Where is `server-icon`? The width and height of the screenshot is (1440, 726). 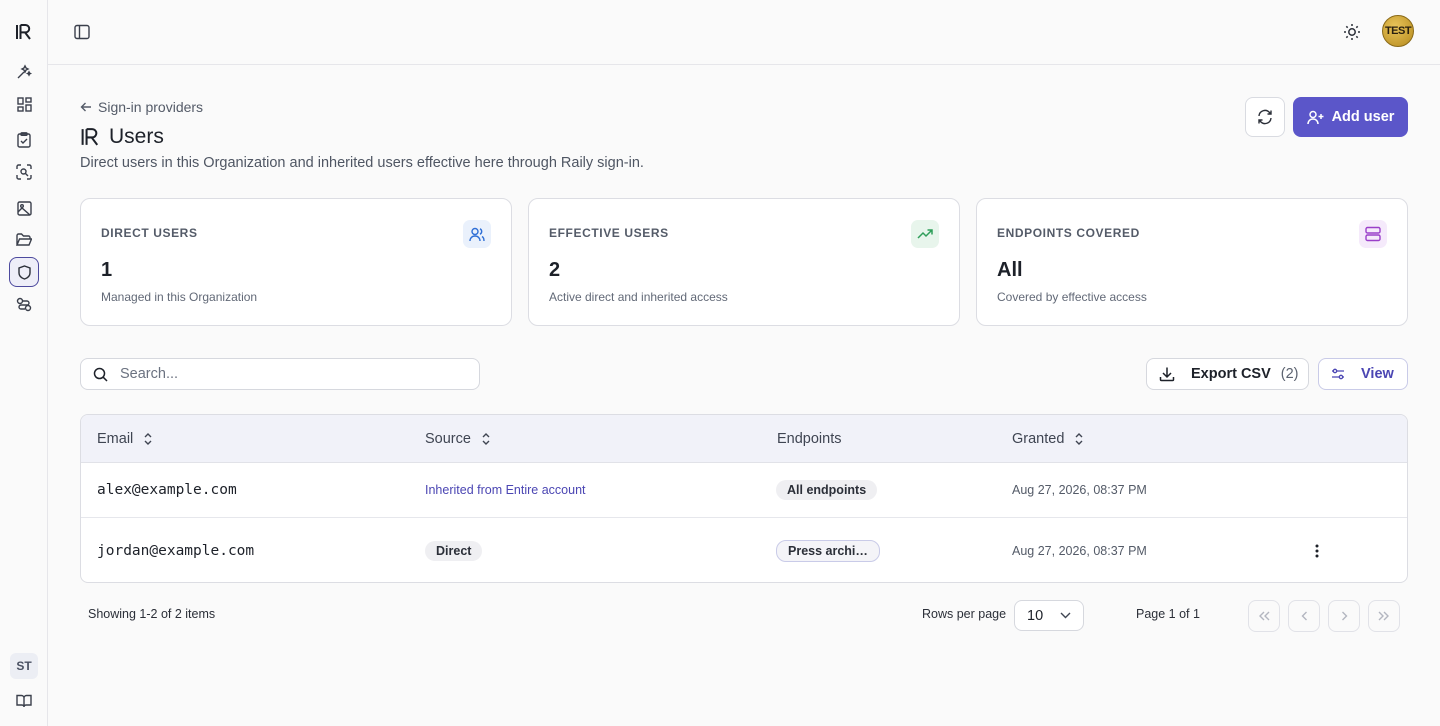
server-icon is located at coordinates (1373, 234).